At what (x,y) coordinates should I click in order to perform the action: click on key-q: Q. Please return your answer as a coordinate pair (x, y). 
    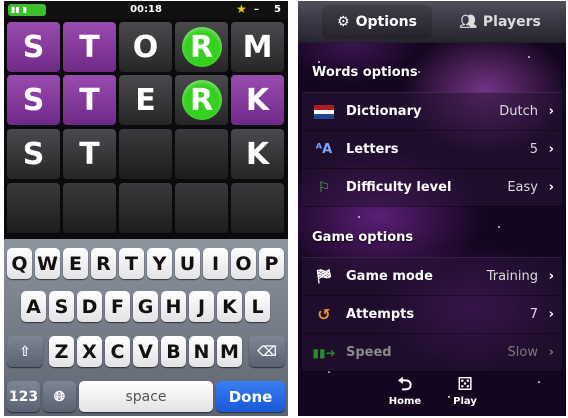
    Looking at the image, I should click on (19, 263).